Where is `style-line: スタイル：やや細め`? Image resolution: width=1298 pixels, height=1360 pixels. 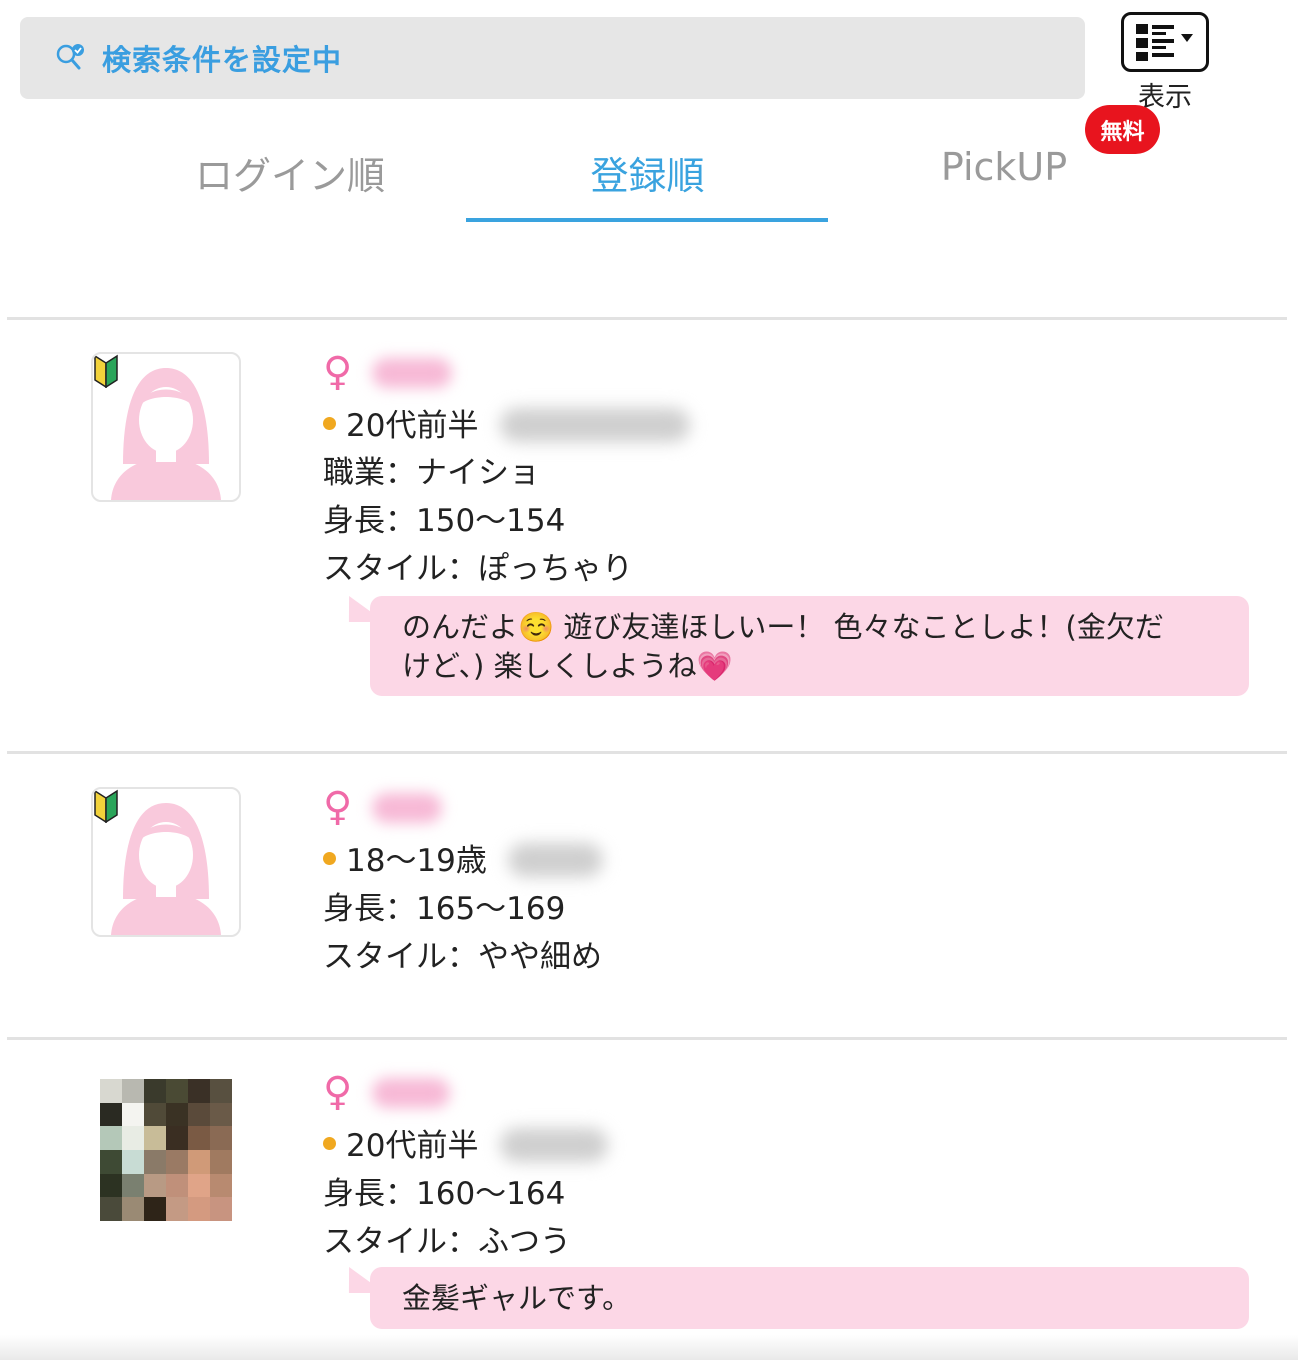
style-line: スタイル：やや細め is located at coordinates (462, 957).